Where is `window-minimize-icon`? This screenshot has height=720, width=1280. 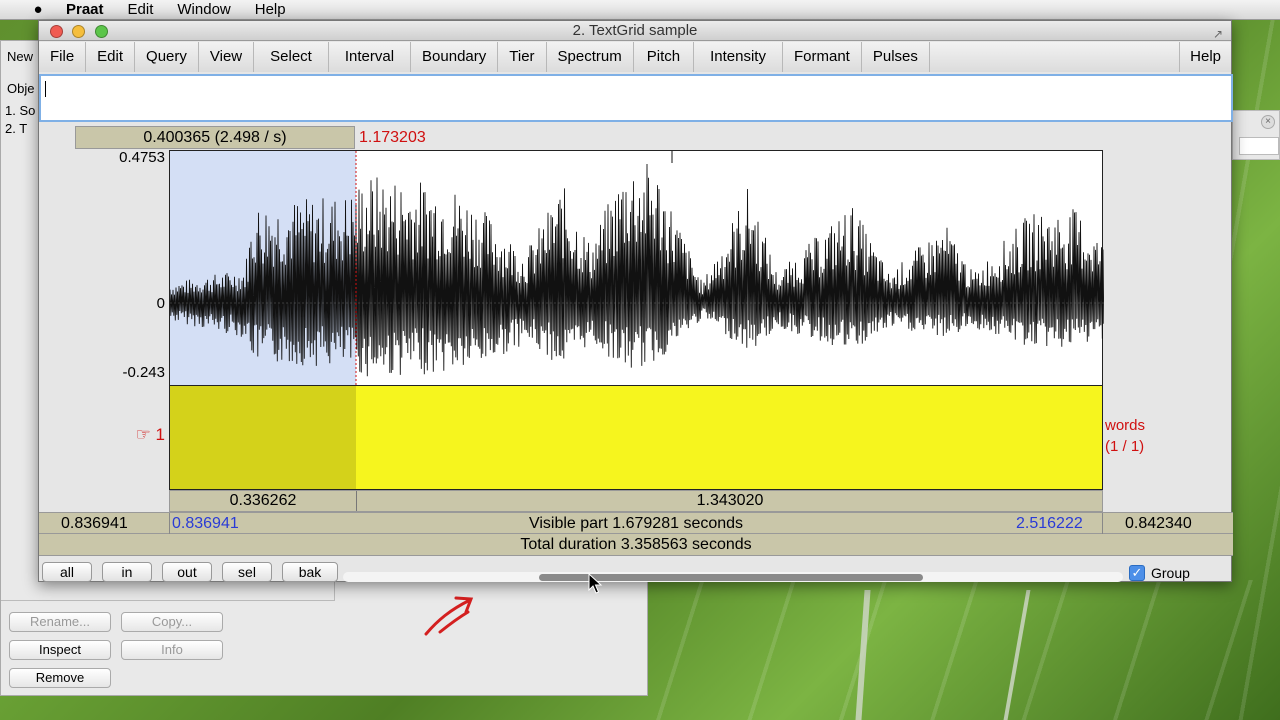 window-minimize-icon is located at coordinates (78, 31).